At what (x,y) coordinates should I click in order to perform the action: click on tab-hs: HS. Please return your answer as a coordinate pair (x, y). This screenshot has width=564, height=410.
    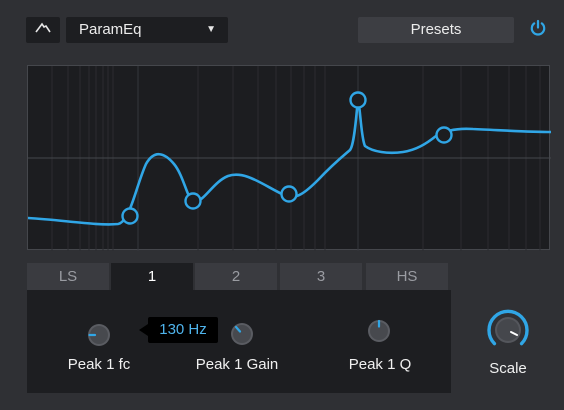
    Looking at the image, I should click on (407, 276).